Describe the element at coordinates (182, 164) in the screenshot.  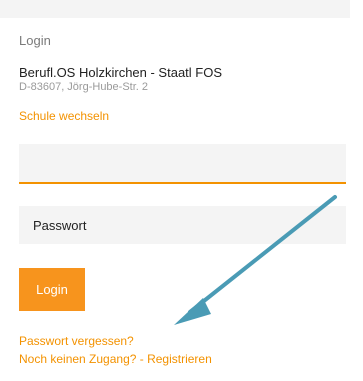
I see `username-field` at that location.